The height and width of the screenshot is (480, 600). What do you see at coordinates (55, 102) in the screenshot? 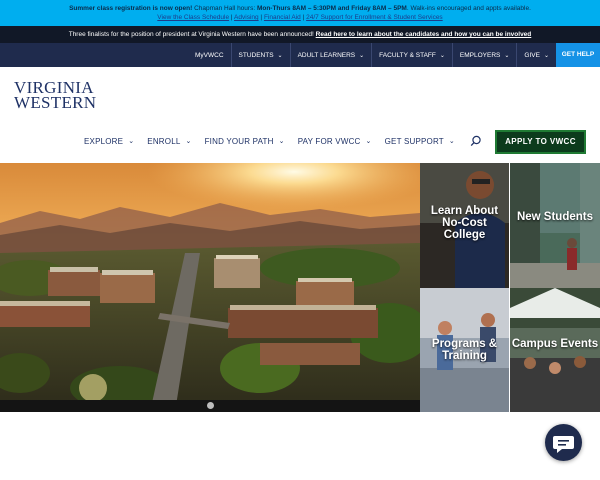
I see `logo-line-2: WESTERN` at bounding box center [55, 102].